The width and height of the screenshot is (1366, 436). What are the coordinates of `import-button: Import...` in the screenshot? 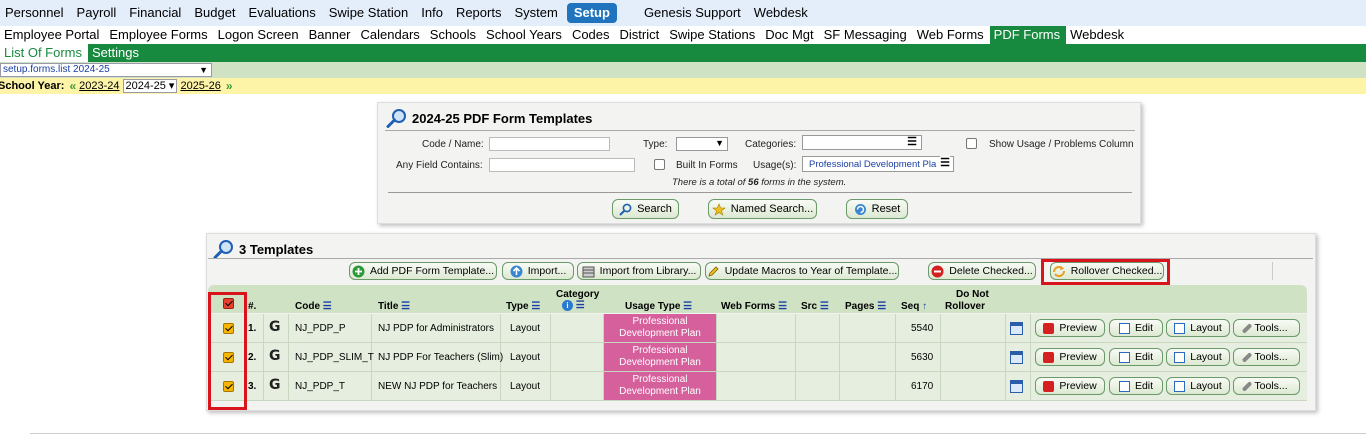 It's located at (538, 271).